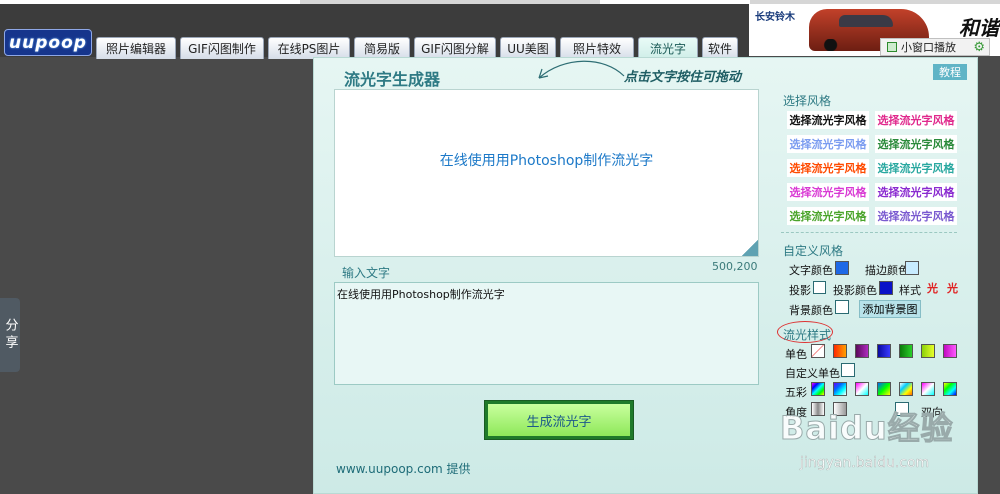 The width and height of the screenshot is (1000, 494). I want to click on flow-style-heading: 流光样式, so click(807, 335).